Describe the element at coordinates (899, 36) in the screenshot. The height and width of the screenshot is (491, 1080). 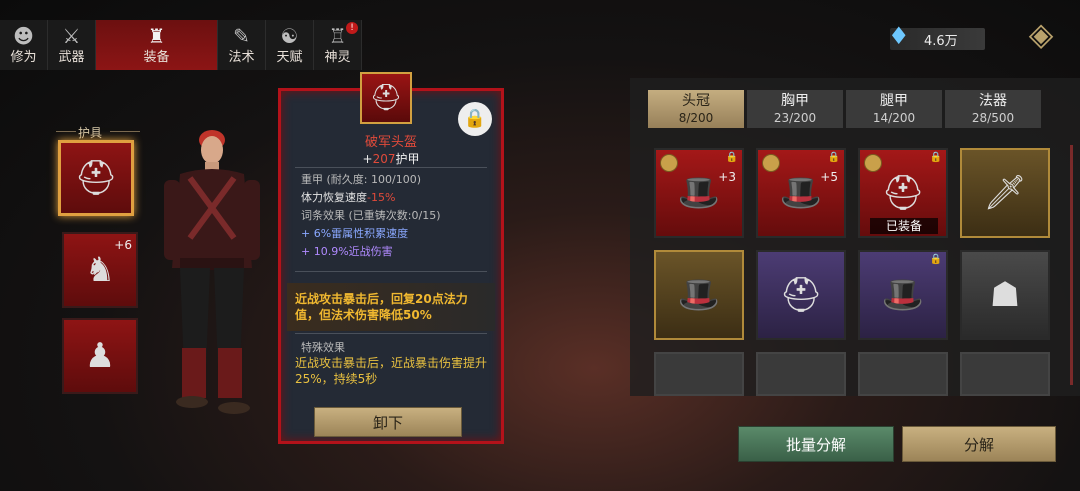
I see `crystal-gem-icon: ♦` at that location.